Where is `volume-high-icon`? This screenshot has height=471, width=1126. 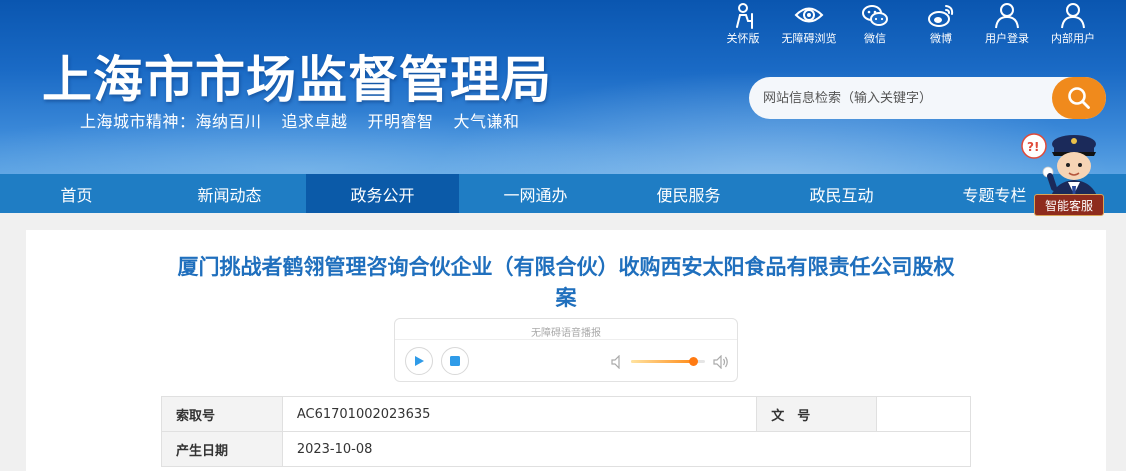
volume-high-icon is located at coordinates (721, 362).